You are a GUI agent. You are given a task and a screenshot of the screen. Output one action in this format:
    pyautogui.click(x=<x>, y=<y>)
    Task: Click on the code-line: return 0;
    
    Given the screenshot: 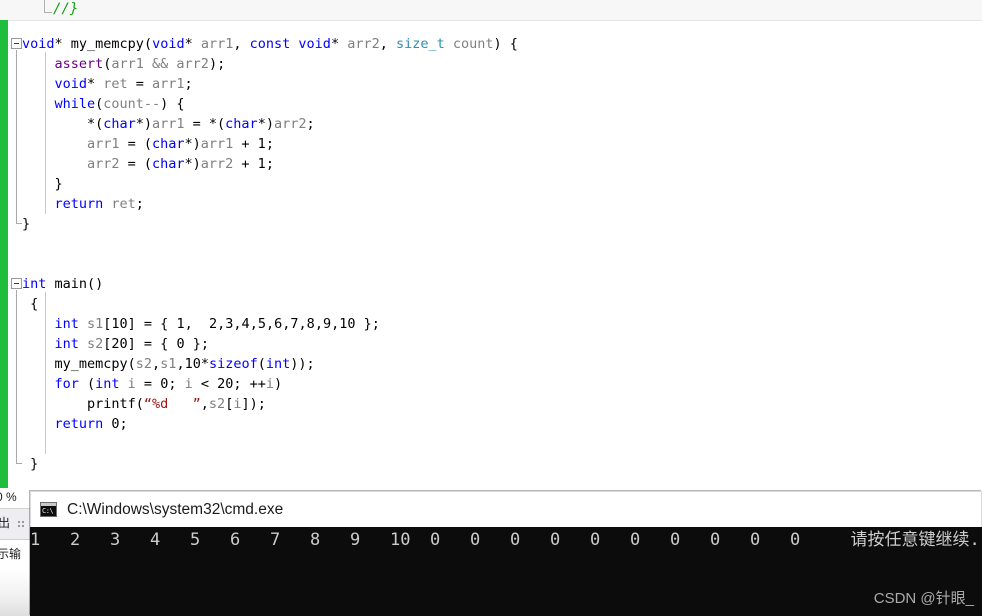 What is the action you would take?
    pyautogui.click(x=90, y=424)
    